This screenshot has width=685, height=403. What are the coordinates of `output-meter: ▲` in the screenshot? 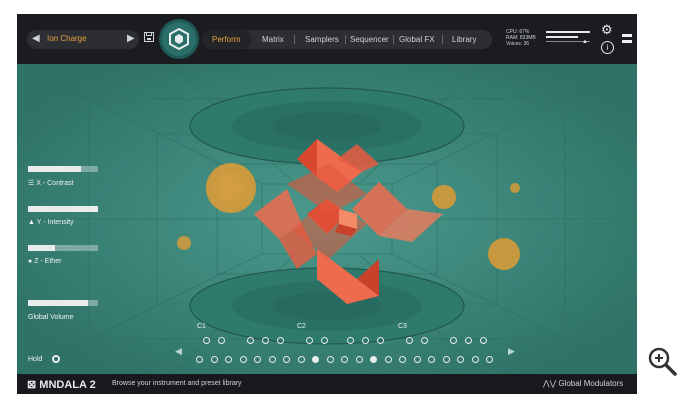 It's located at (568, 39).